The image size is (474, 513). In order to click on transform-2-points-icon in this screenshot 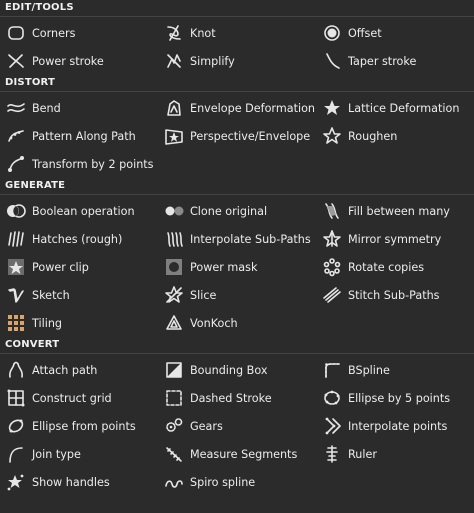, I will do `click(16, 164)`.